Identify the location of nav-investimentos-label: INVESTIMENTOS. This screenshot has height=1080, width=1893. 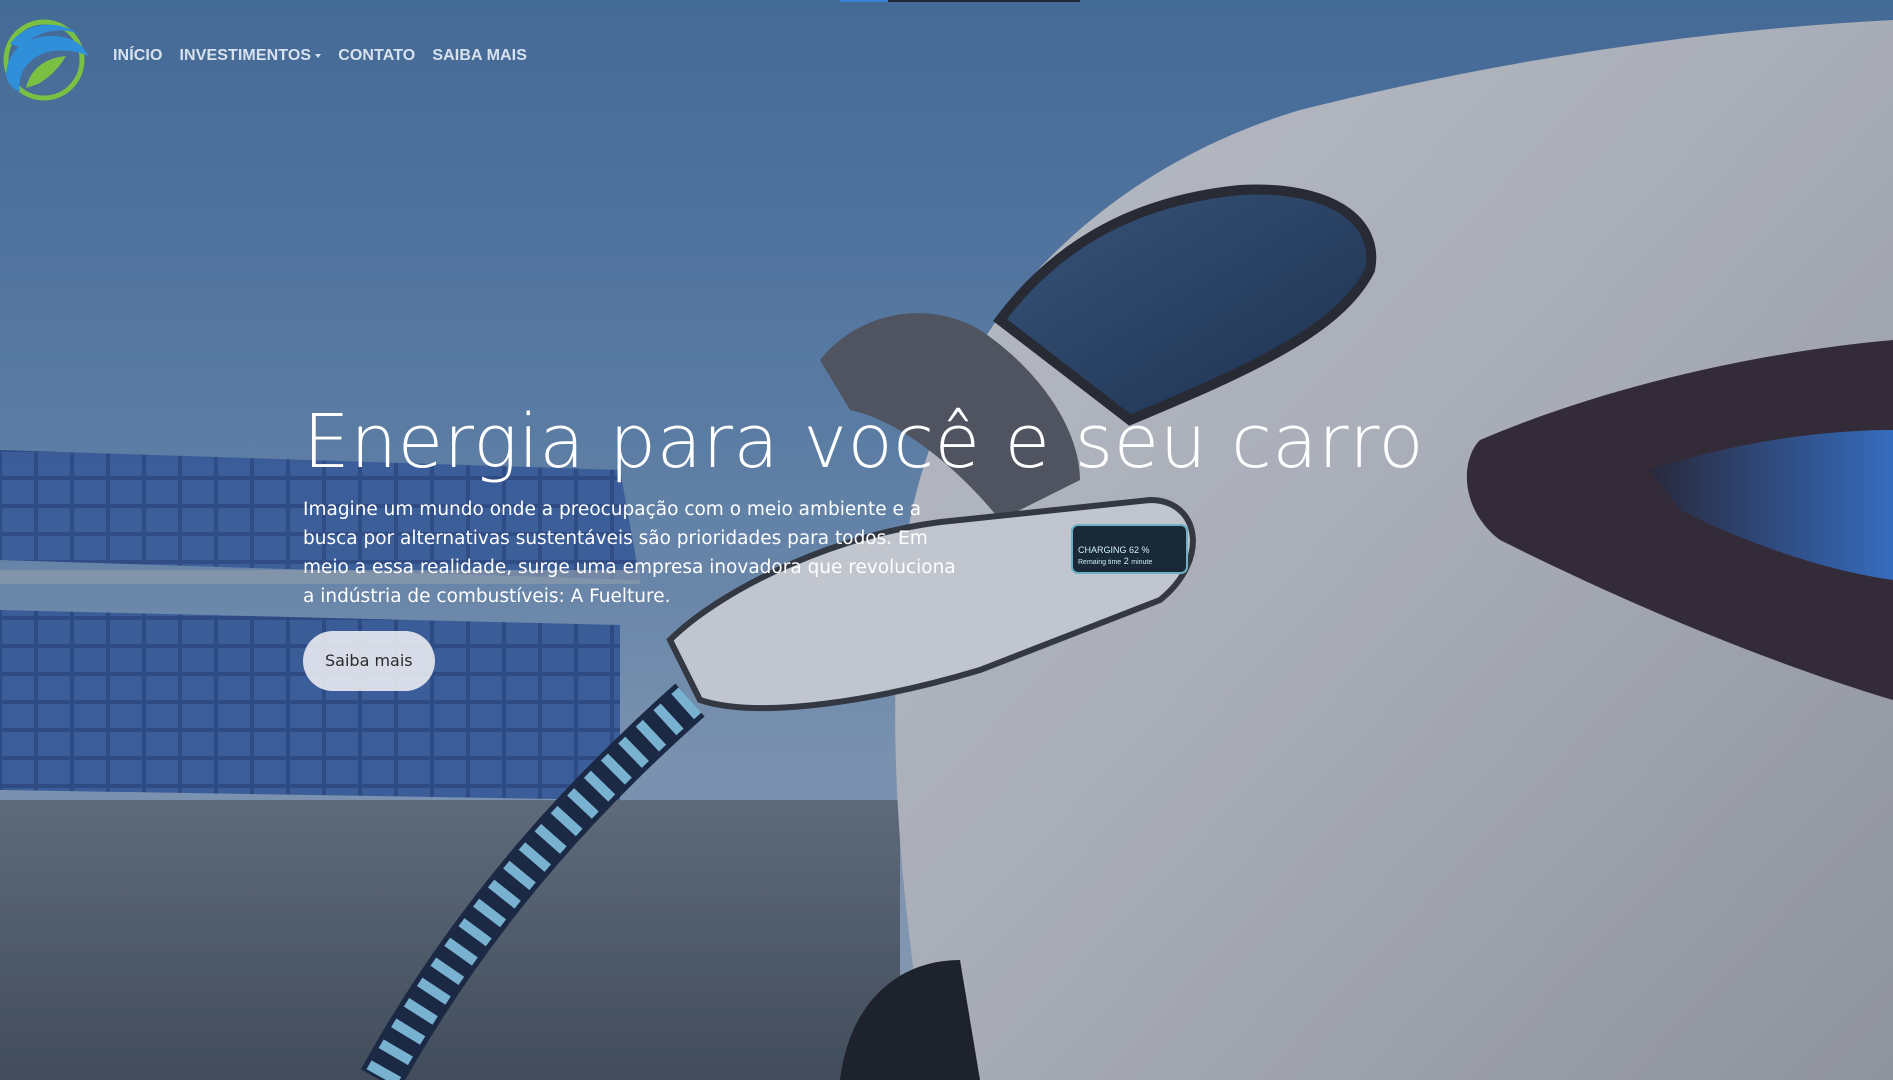
(245, 55).